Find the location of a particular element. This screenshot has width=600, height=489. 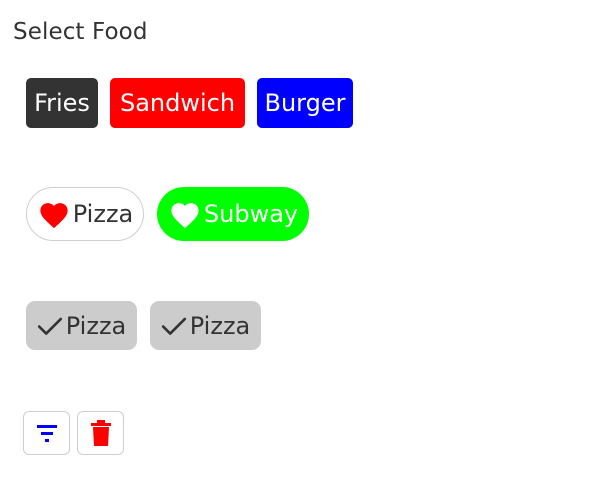

chip-label: Sandwich is located at coordinates (177, 103).